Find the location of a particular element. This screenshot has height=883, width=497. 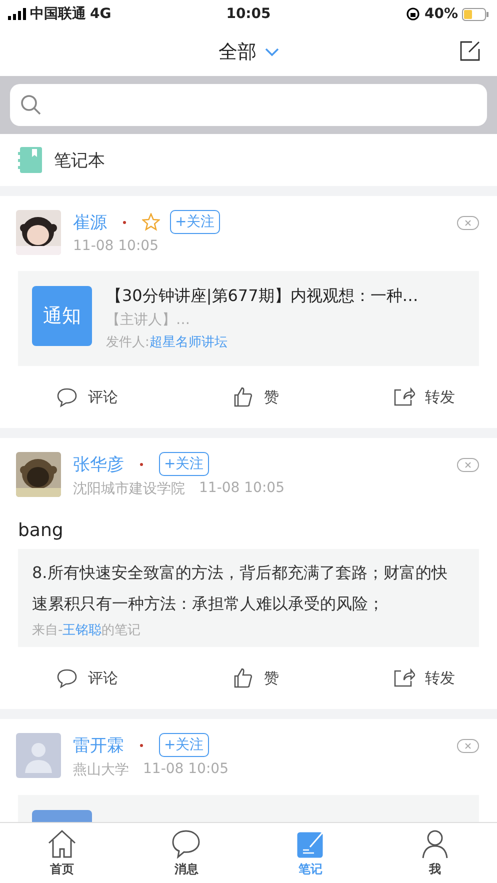

post-text: bang is located at coordinates (40, 531).